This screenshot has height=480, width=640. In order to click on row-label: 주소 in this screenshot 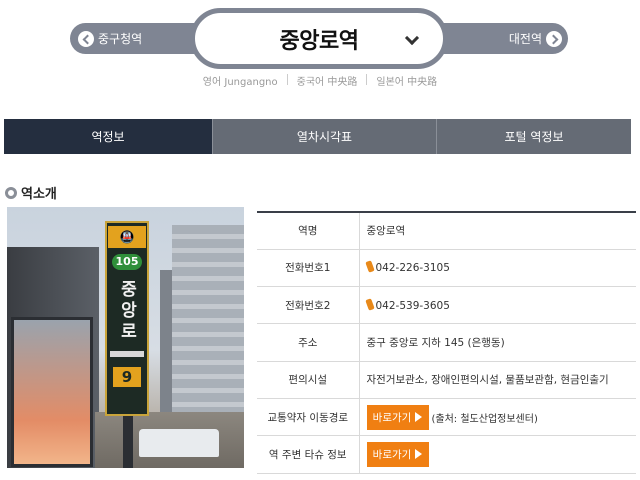, I will do `click(308, 342)`.